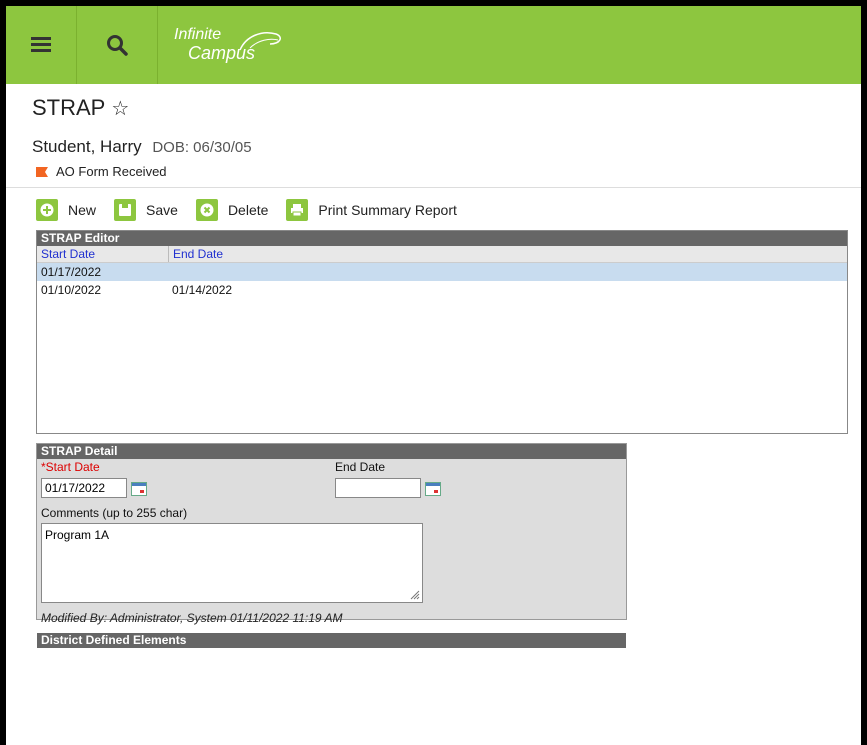 Image resolution: width=867 pixels, height=745 pixels. What do you see at coordinates (47, 210) in the screenshot?
I see `plus-circle-icon` at bounding box center [47, 210].